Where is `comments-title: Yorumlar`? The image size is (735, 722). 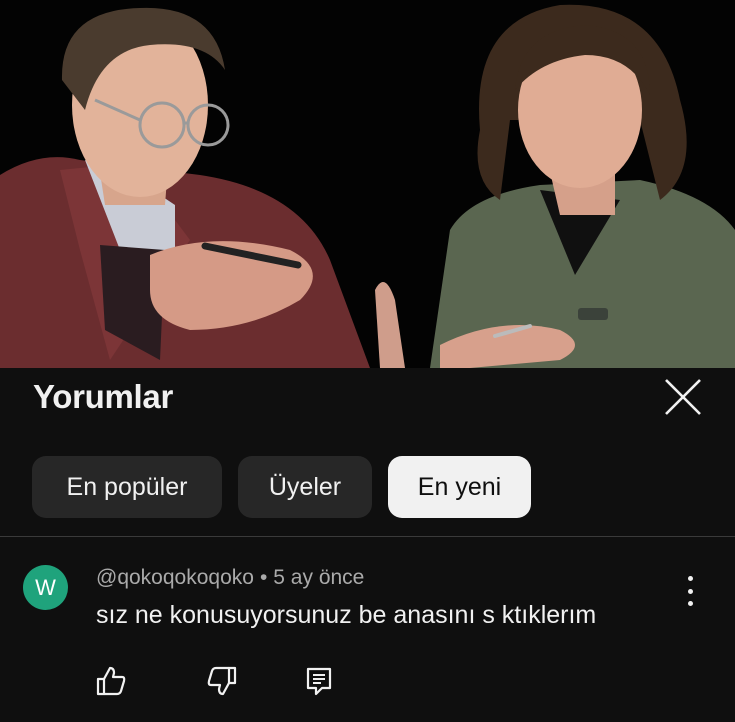 comments-title: Yorumlar is located at coordinates (103, 396).